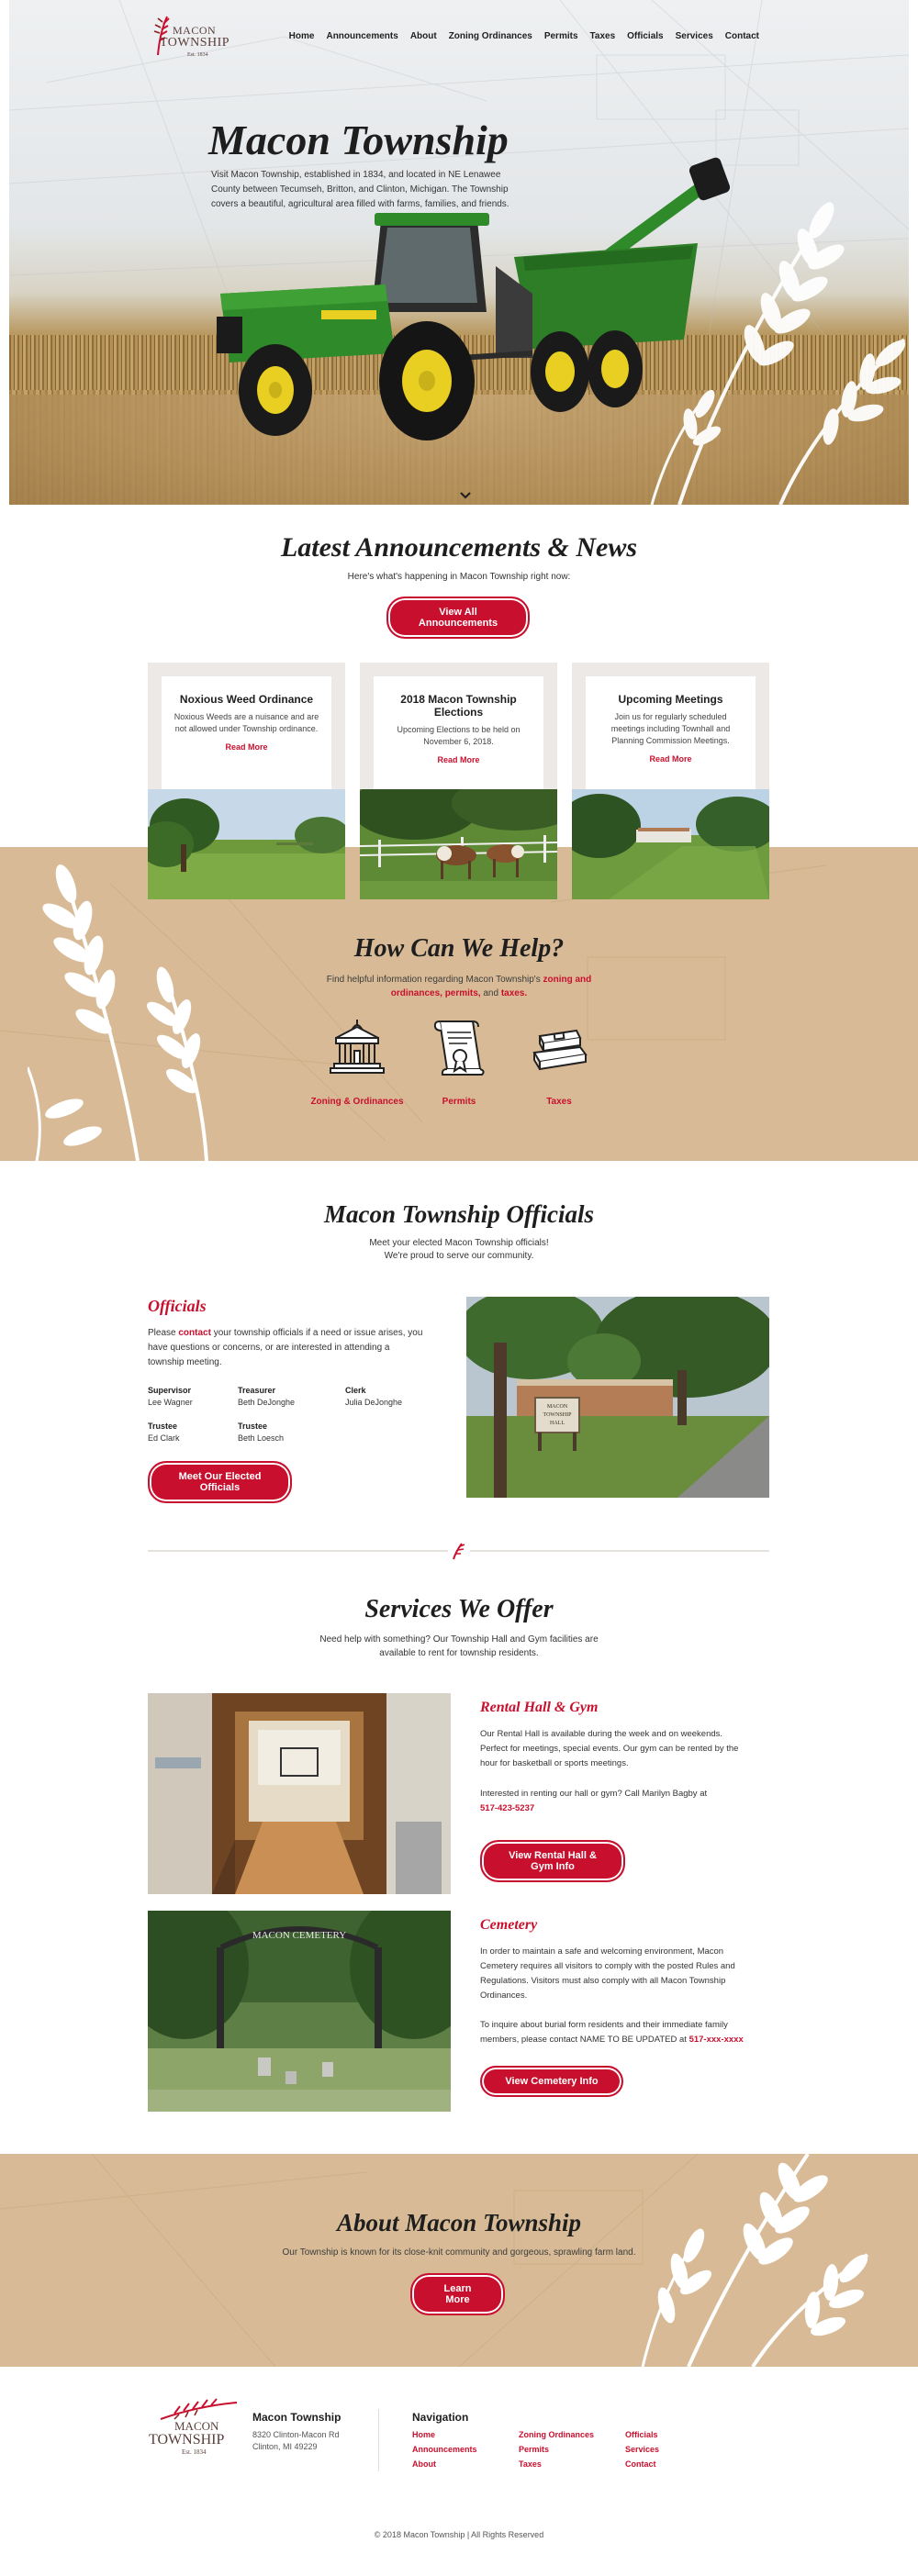  I want to click on footer-logo-township: TOWNSHIP, so click(187, 2440).